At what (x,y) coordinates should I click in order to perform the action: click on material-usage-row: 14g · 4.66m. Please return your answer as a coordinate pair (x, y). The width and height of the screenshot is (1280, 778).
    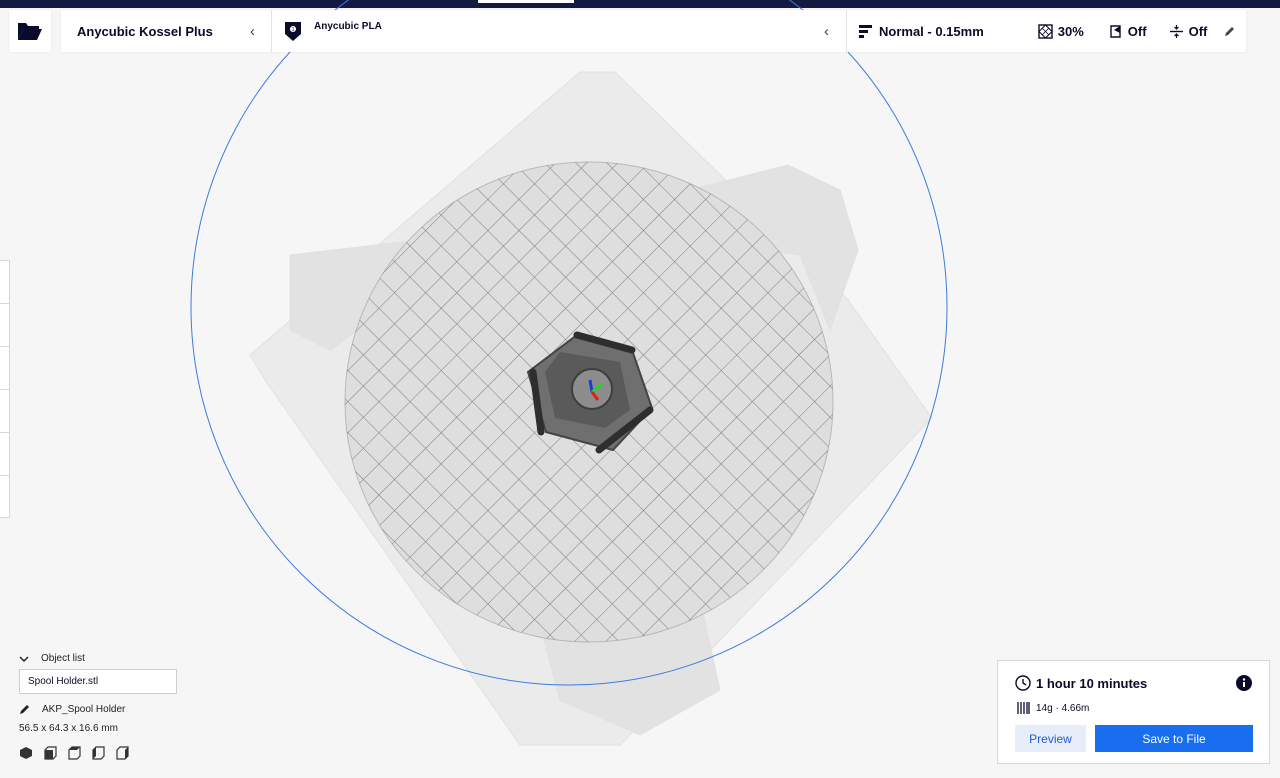
    Looking at the image, I should click on (1053, 708).